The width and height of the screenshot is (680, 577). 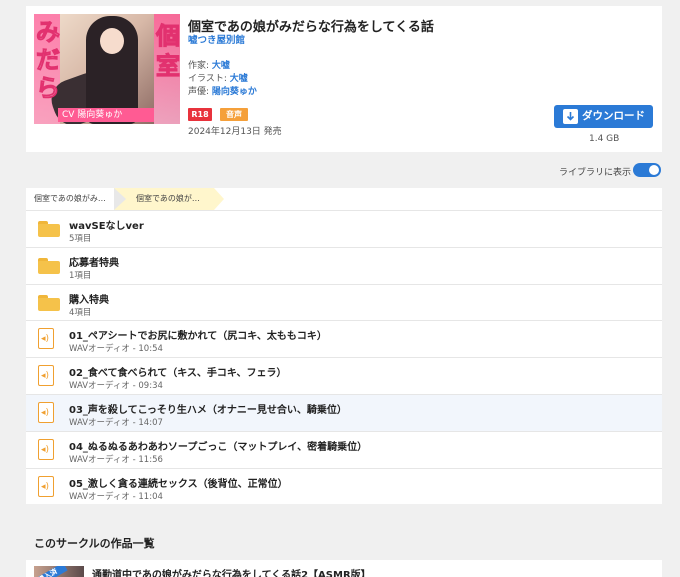 What do you see at coordinates (200, 114) in the screenshot?
I see `r18-tag: R18` at bounding box center [200, 114].